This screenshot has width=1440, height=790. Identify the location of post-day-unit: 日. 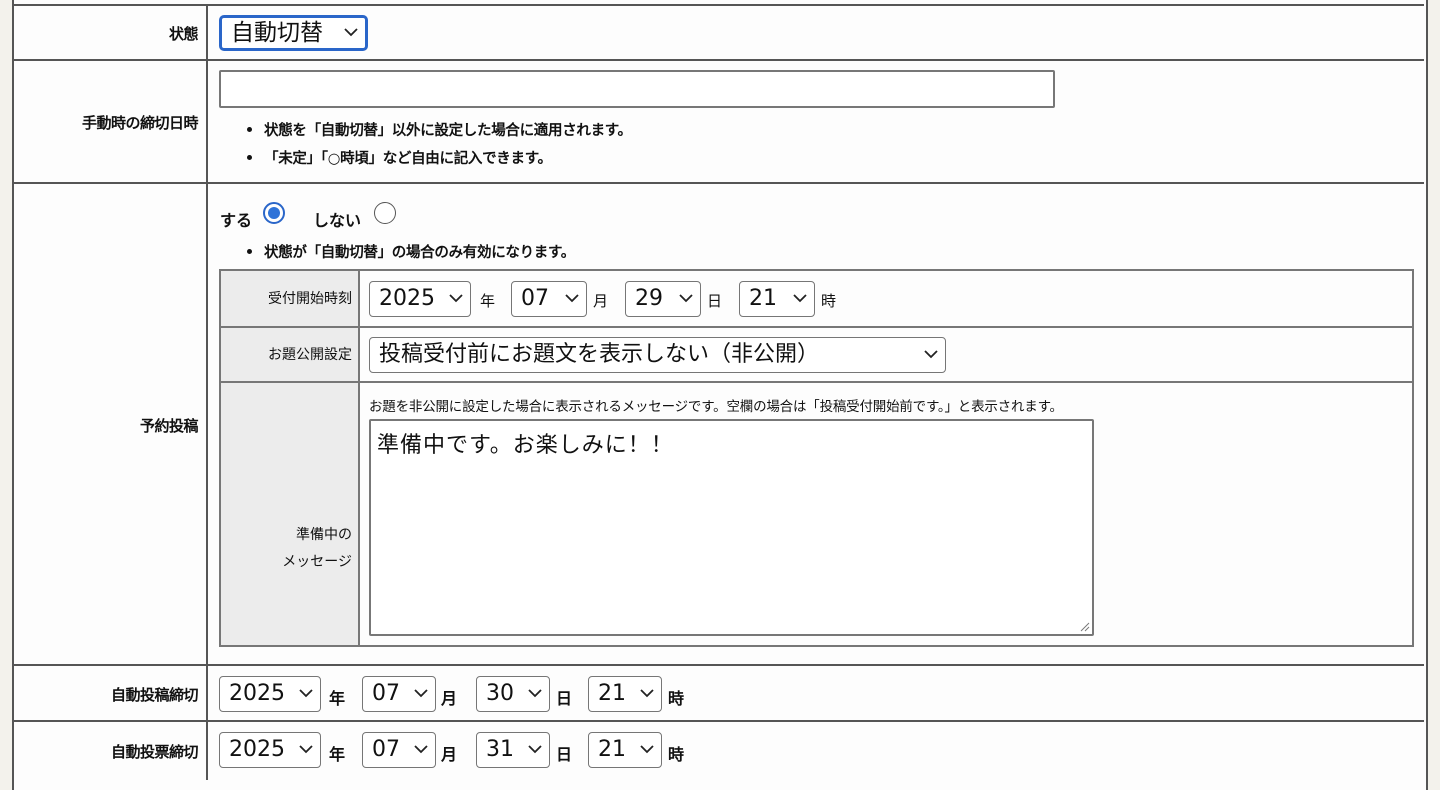
(564, 698).